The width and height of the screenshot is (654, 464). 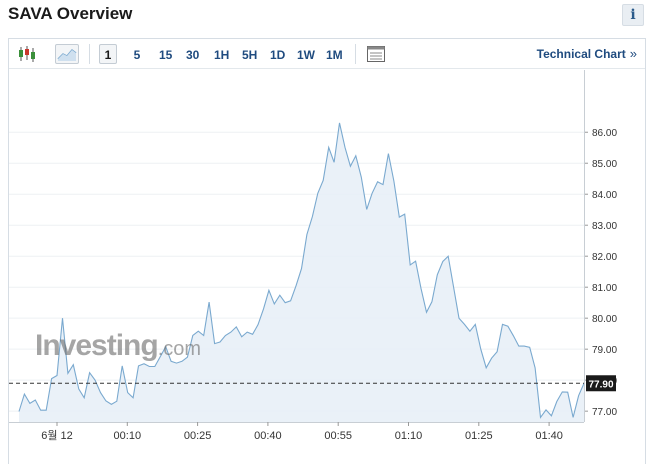 I want to click on x-tick-label-4: 00:55, so click(x=338, y=436).